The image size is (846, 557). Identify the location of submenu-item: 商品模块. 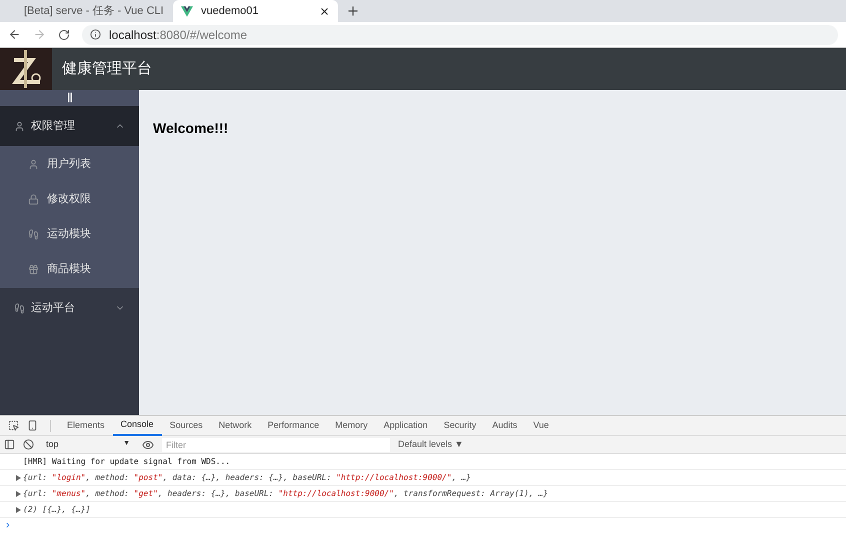
(69, 269).